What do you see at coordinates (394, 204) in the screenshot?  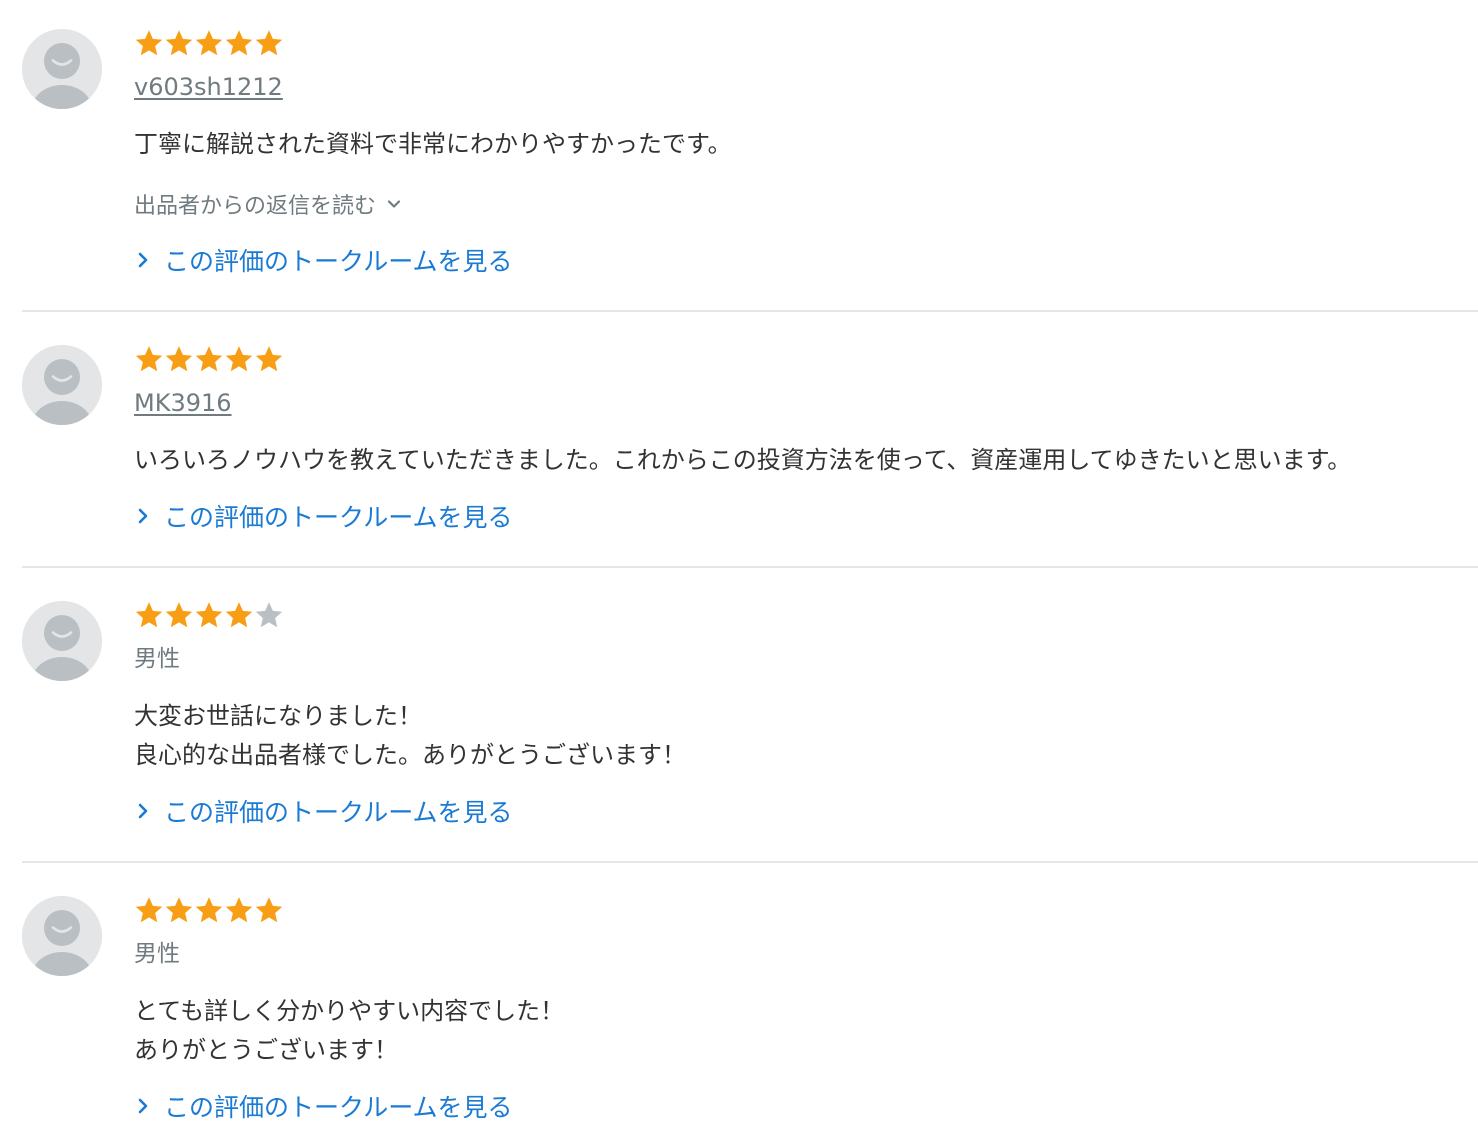 I see `chevron-down-icon` at bounding box center [394, 204].